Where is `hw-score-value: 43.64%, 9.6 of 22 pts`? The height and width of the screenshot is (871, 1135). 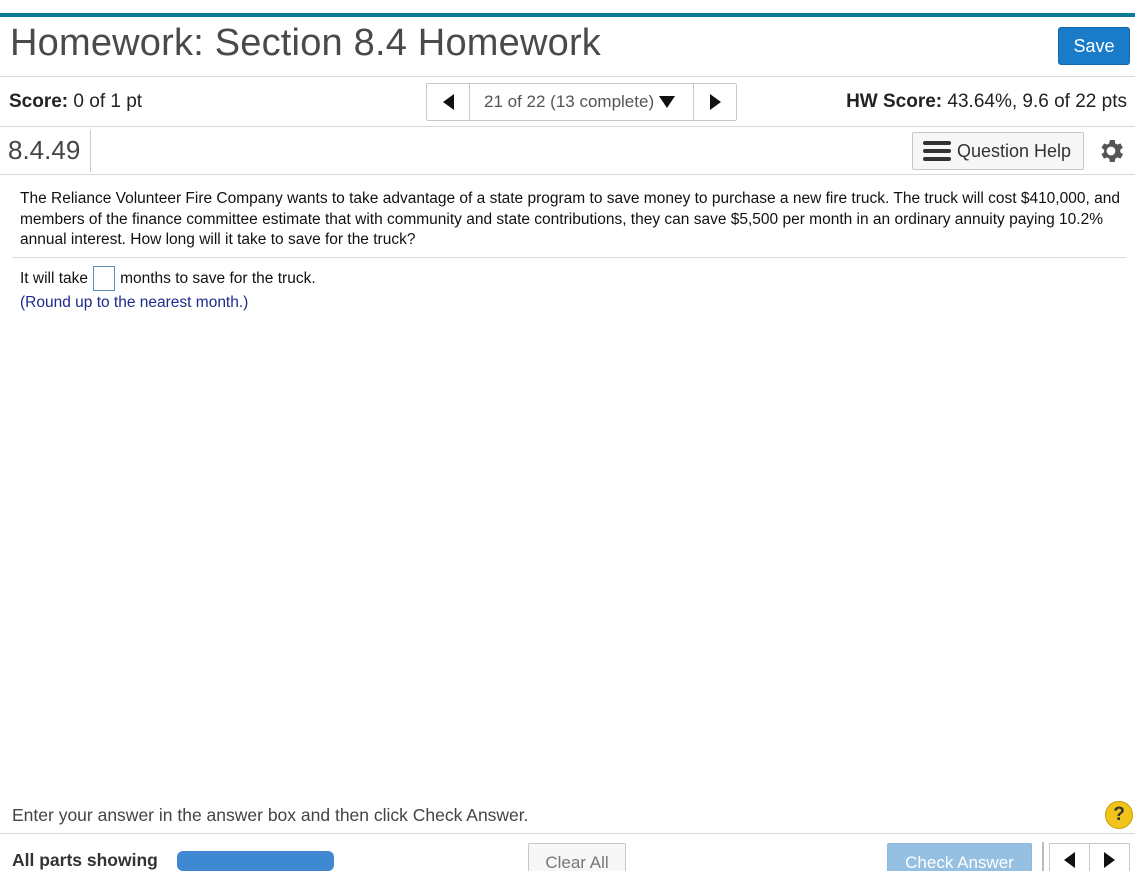 hw-score-value: 43.64%, 9.6 of 22 pts is located at coordinates (1037, 101).